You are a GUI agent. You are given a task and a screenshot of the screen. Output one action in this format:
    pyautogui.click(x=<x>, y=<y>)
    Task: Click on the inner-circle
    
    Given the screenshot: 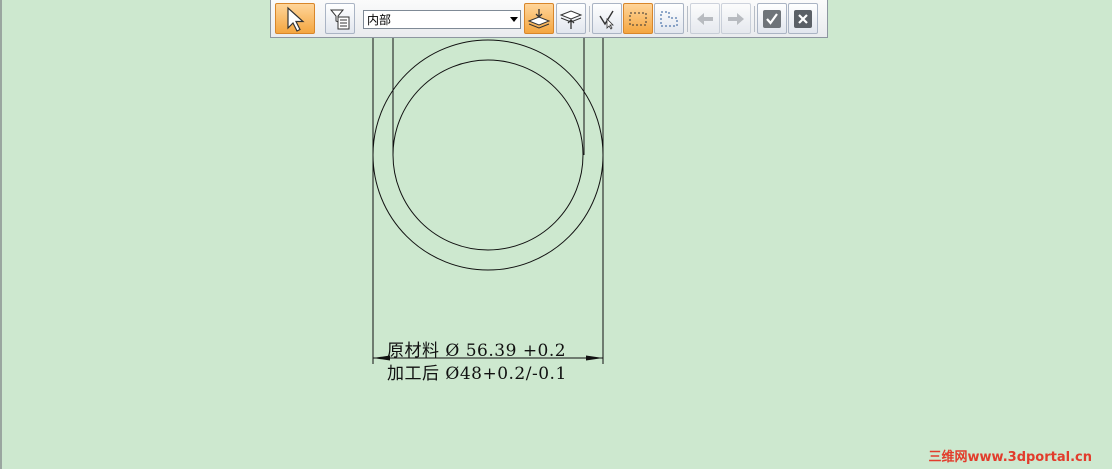 What is the action you would take?
    pyautogui.click(x=488, y=155)
    